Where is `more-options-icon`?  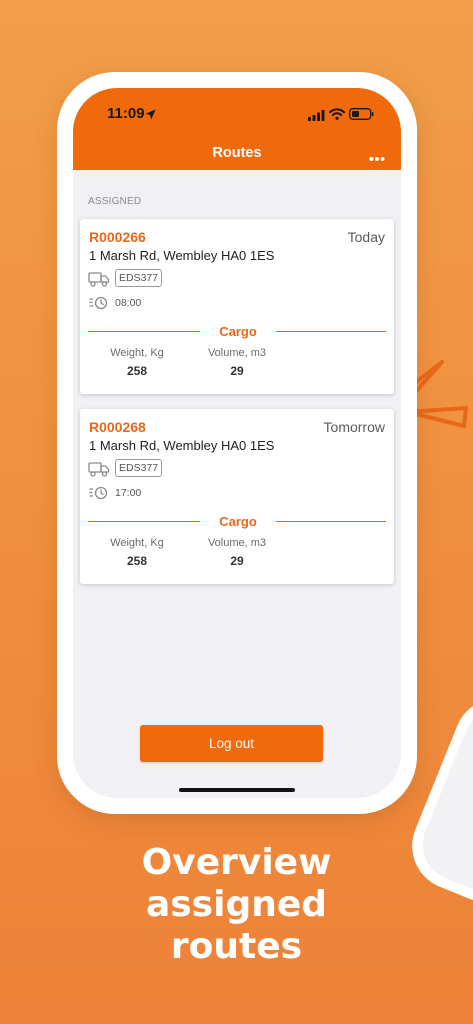 more-options-icon is located at coordinates (377, 158).